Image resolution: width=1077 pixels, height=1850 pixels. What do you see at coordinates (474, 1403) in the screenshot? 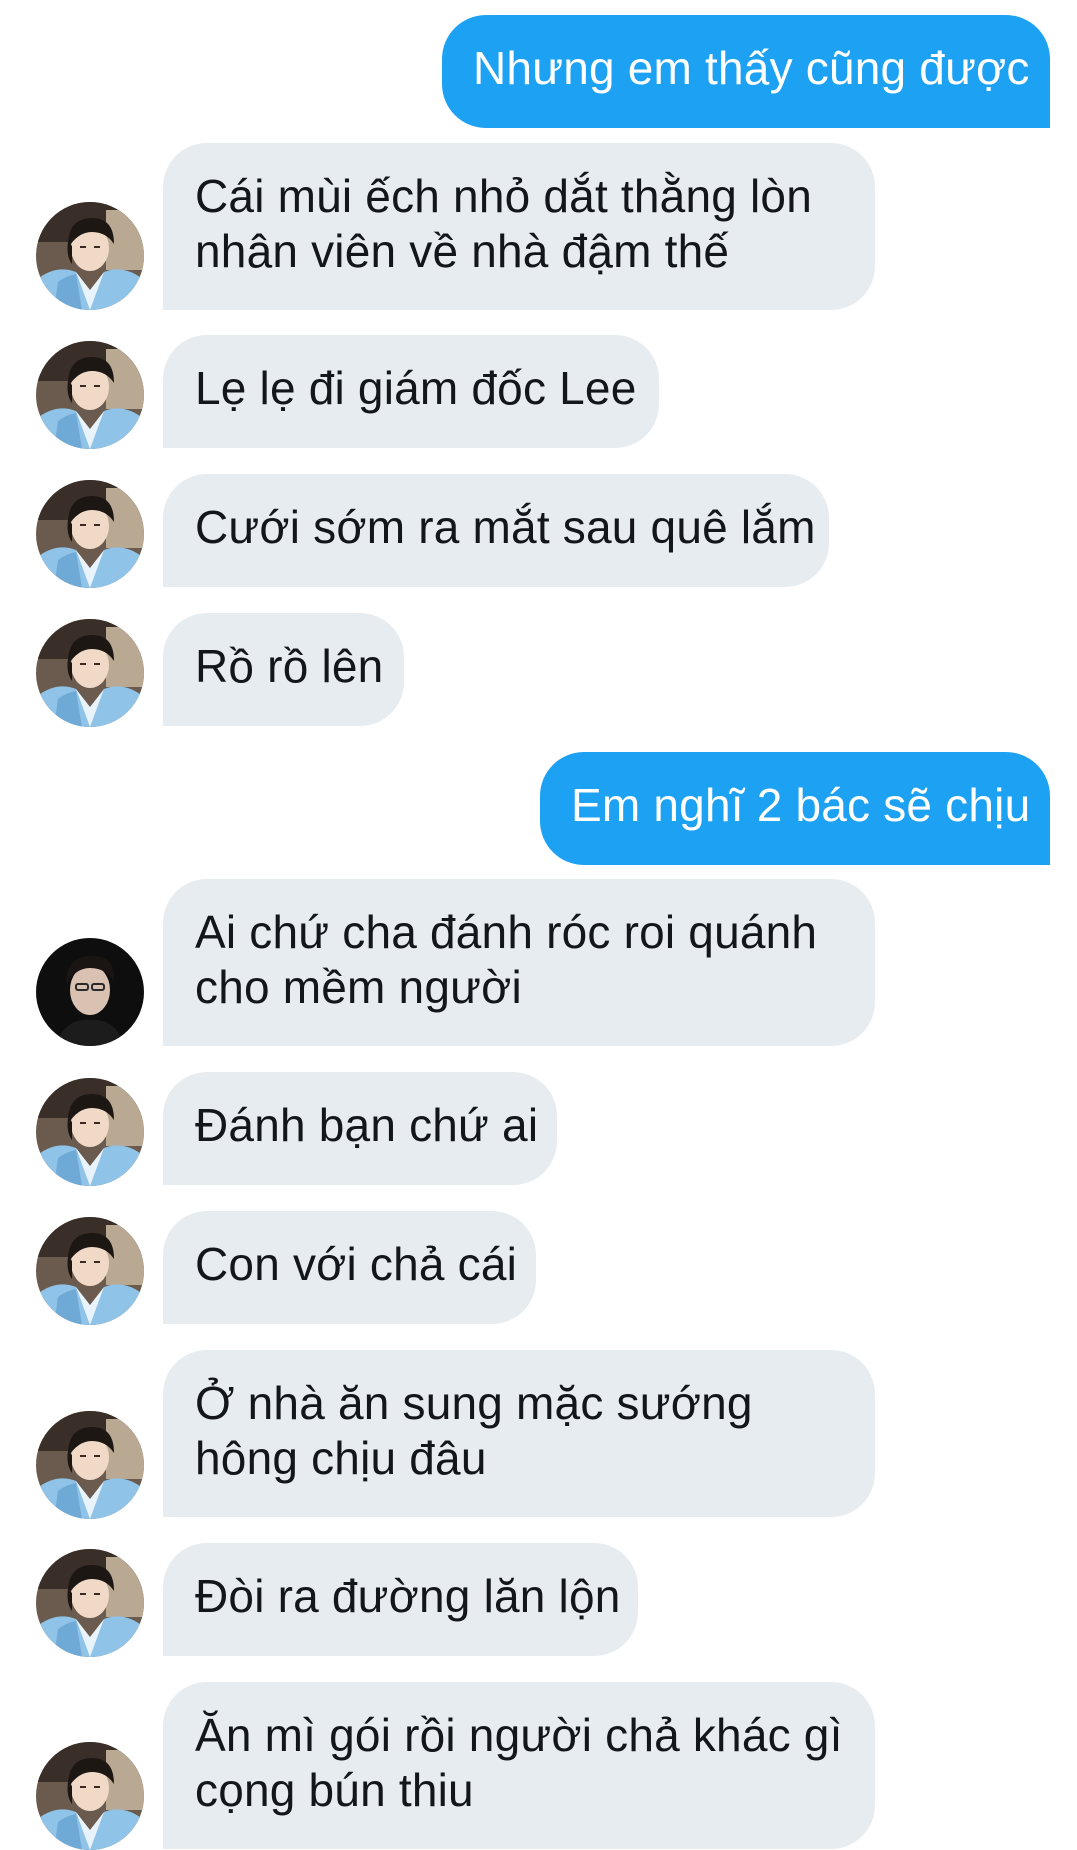
I see `message-text: Ở nhà ăn sung mặc sướng` at bounding box center [474, 1403].